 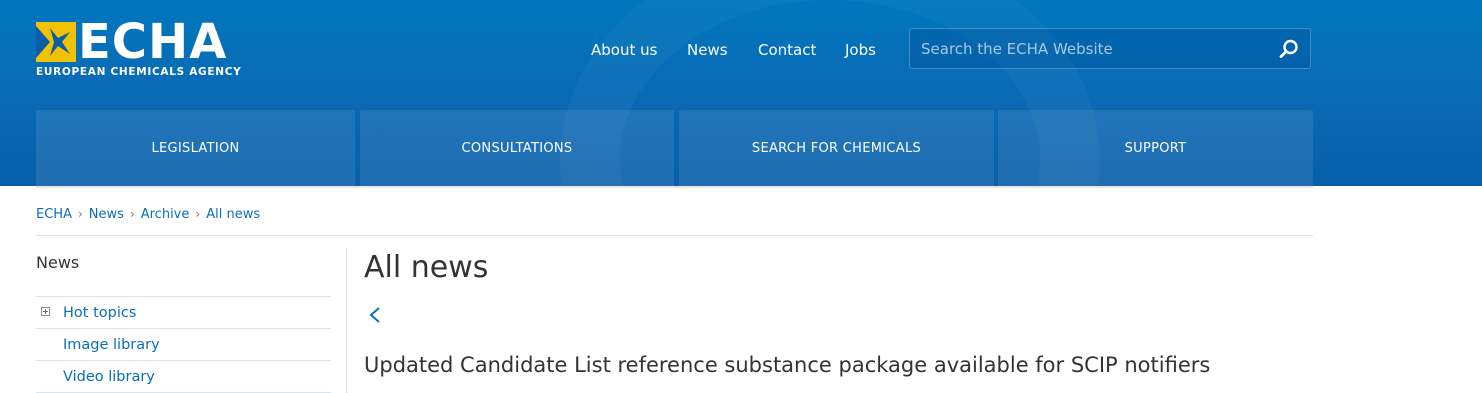 I want to click on breadcrumb-all-news: All news, so click(x=233, y=214).